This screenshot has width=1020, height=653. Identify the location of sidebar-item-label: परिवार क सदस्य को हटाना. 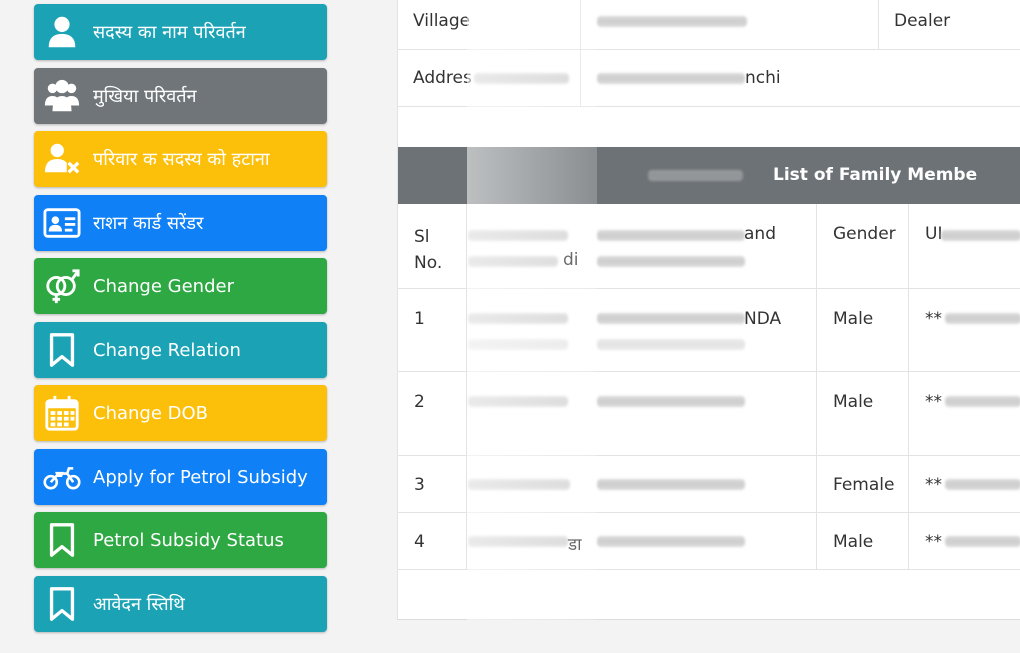
(181, 159).